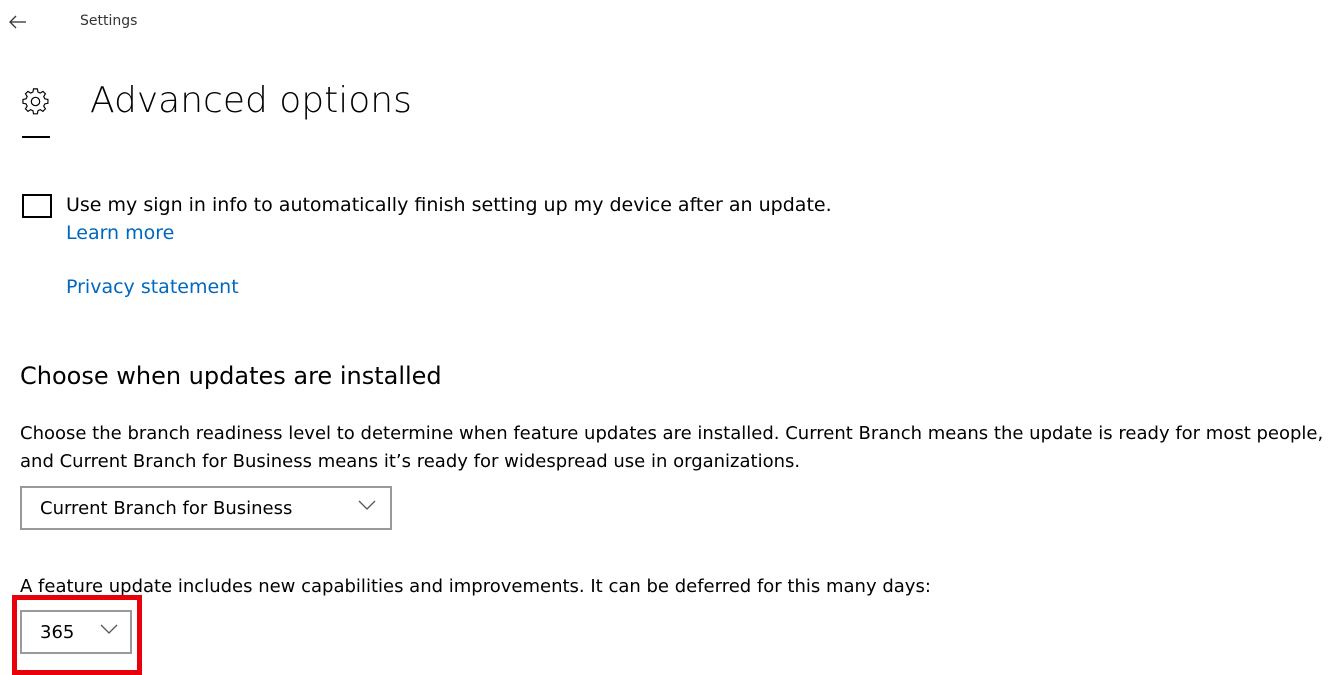 This screenshot has width=1338, height=675. What do you see at coordinates (36, 102) in the screenshot?
I see `gear-icon` at bounding box center [36, 102].